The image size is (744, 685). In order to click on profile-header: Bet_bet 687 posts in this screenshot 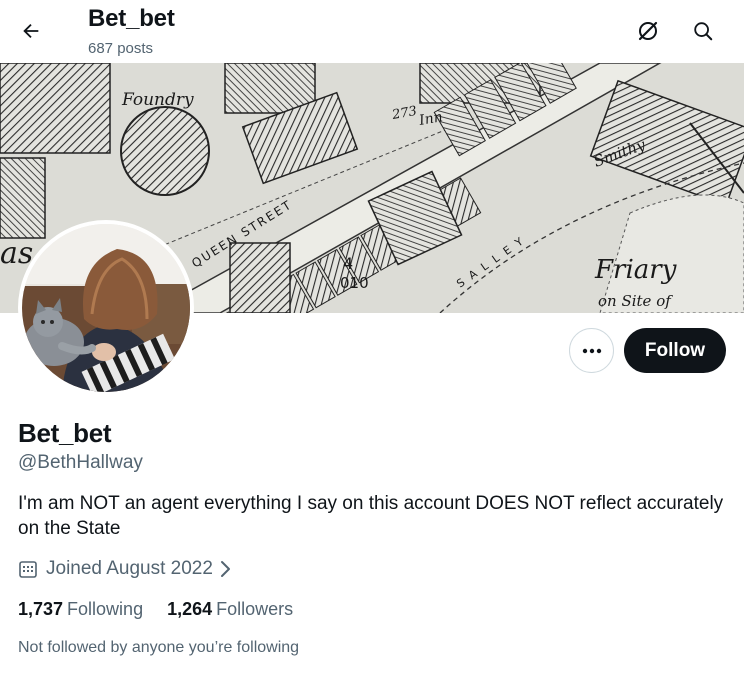, I will do `click(372, 31)`.